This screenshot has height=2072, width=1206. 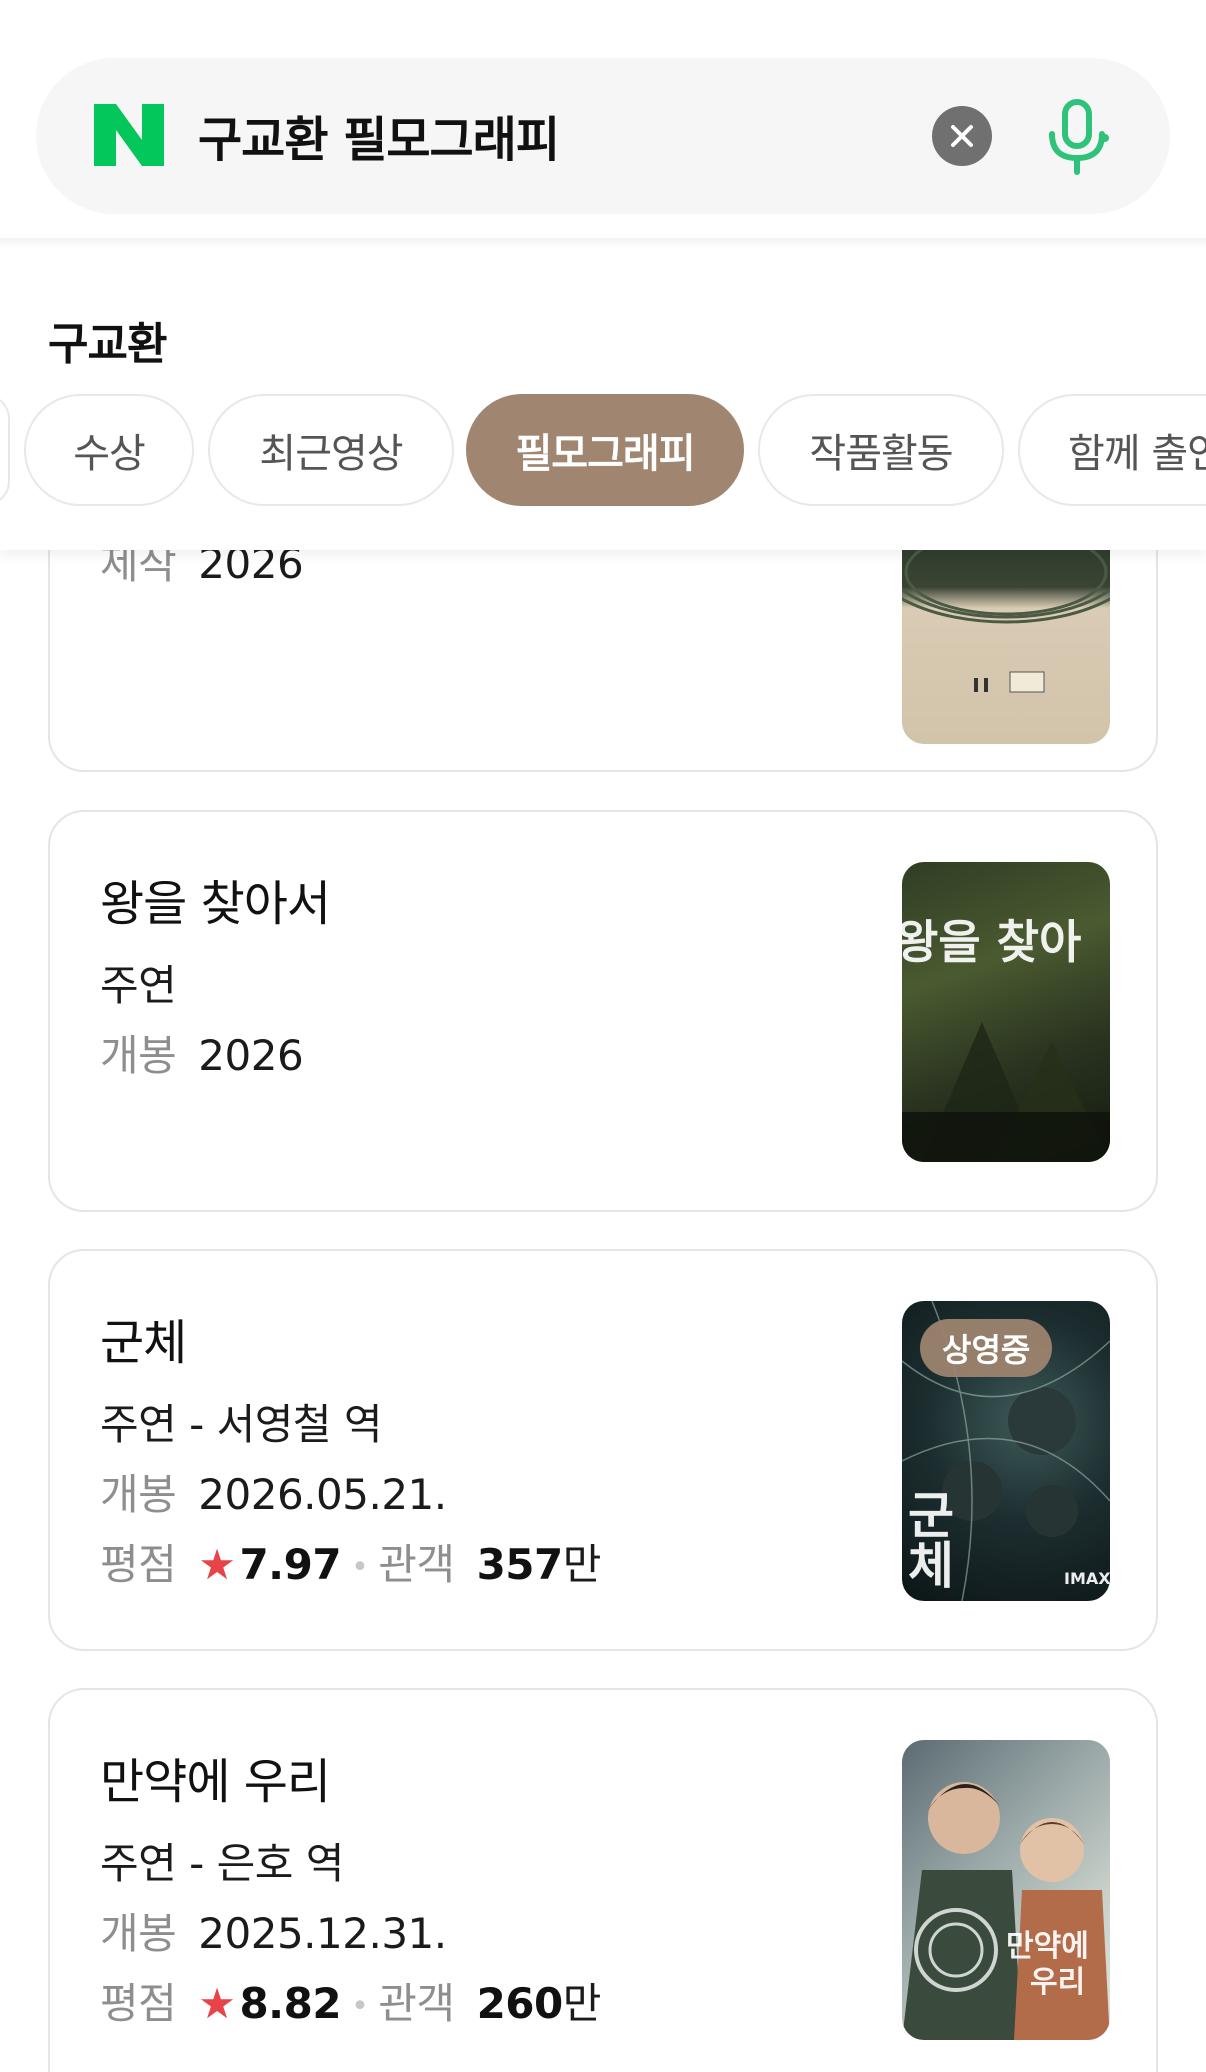 What do you see at coordinates (107, 344) in the screenshot?
I see `person-name: 구교환` at bounding box center [107, 344].